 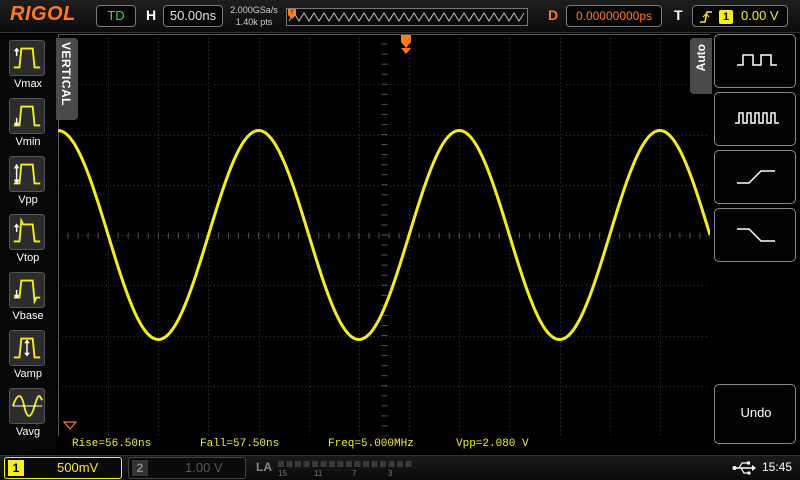 I want to click on ch1-vertical-scale: 500mV, so click(x=78, y=467).